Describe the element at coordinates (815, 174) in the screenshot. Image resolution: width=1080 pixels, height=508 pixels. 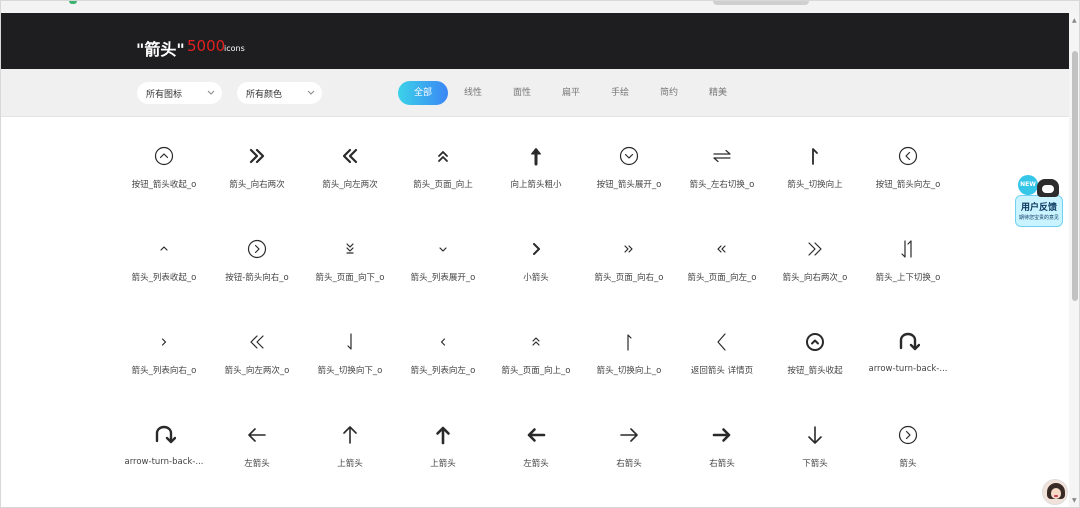
I see `icon-card: 箭头_切换向上` at that location.